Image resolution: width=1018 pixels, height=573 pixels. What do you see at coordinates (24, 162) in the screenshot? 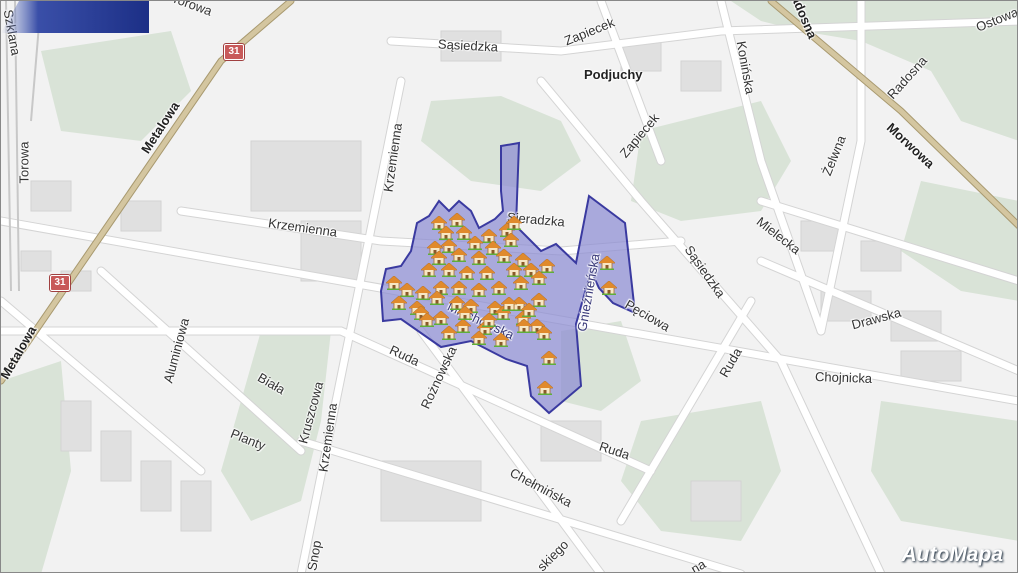
I see `street-label: Torowa` at bounding box center [24, 162].